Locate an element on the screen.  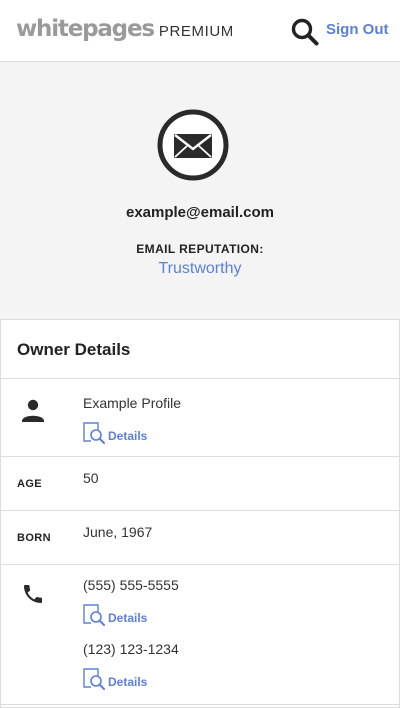
born-value: June, 1967 is located at coordinates (118, 532).